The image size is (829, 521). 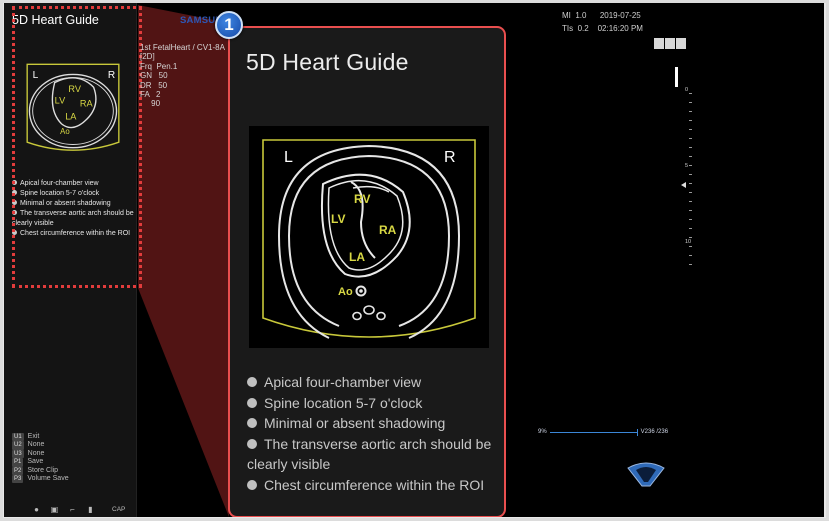 I want to click on cine-track, so click(x=593, y=432).